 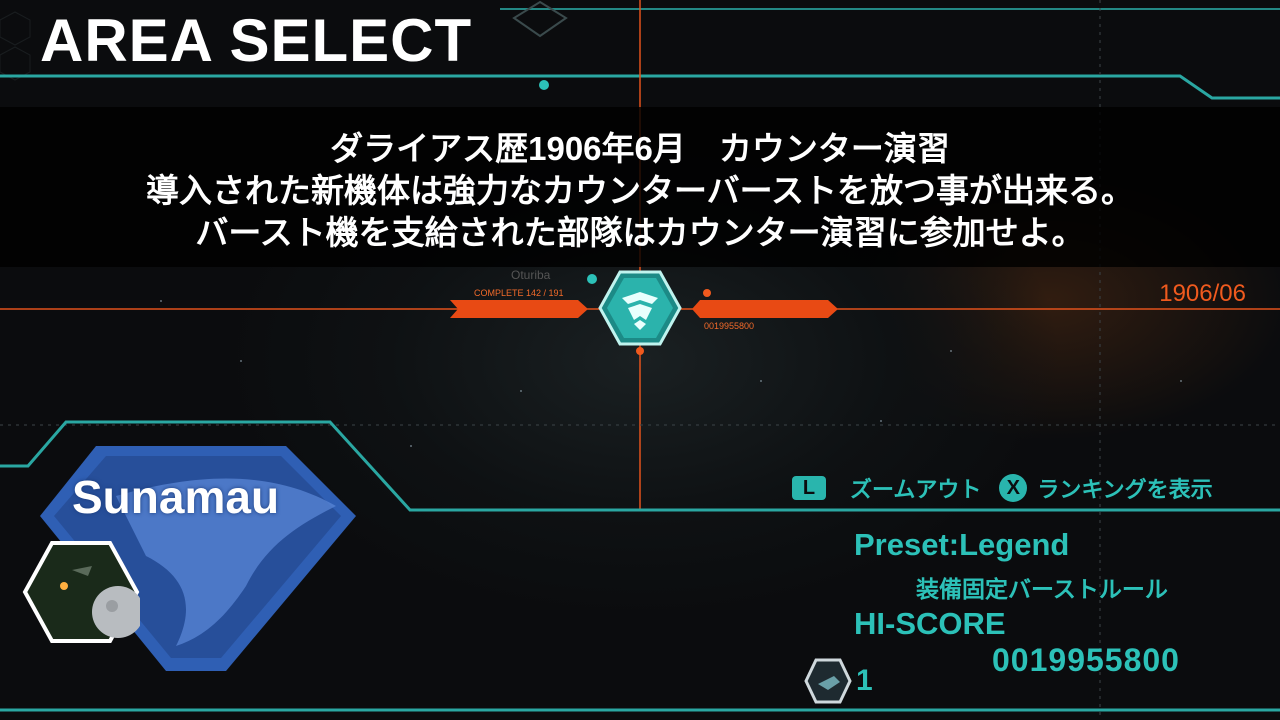 I want to click on control-hints: L ズームアウト X ランキングを表示, so click(x=1002, y=488).